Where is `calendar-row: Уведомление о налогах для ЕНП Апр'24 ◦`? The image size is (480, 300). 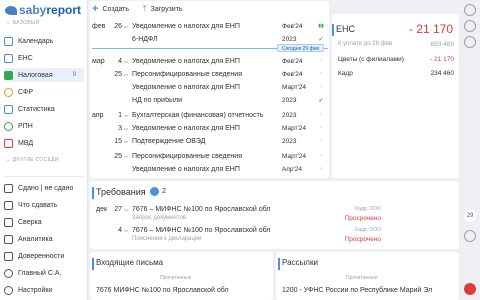
calendar-row: Уведомление о налогах для ЕНП Апр'24 ◦ is located at coordinates (209, 169).